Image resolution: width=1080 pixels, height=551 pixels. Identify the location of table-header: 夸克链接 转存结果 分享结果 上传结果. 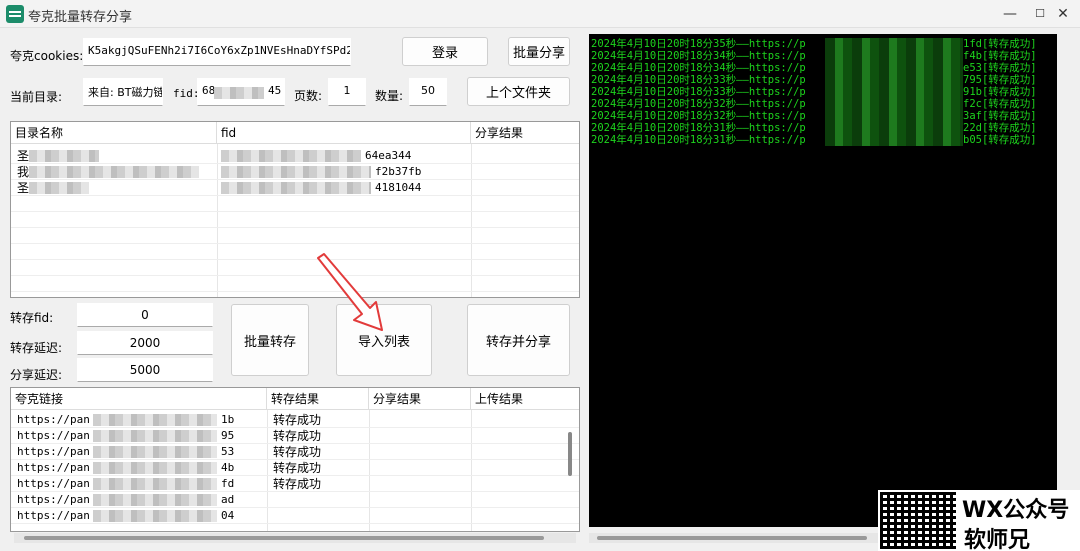
(295, 399).